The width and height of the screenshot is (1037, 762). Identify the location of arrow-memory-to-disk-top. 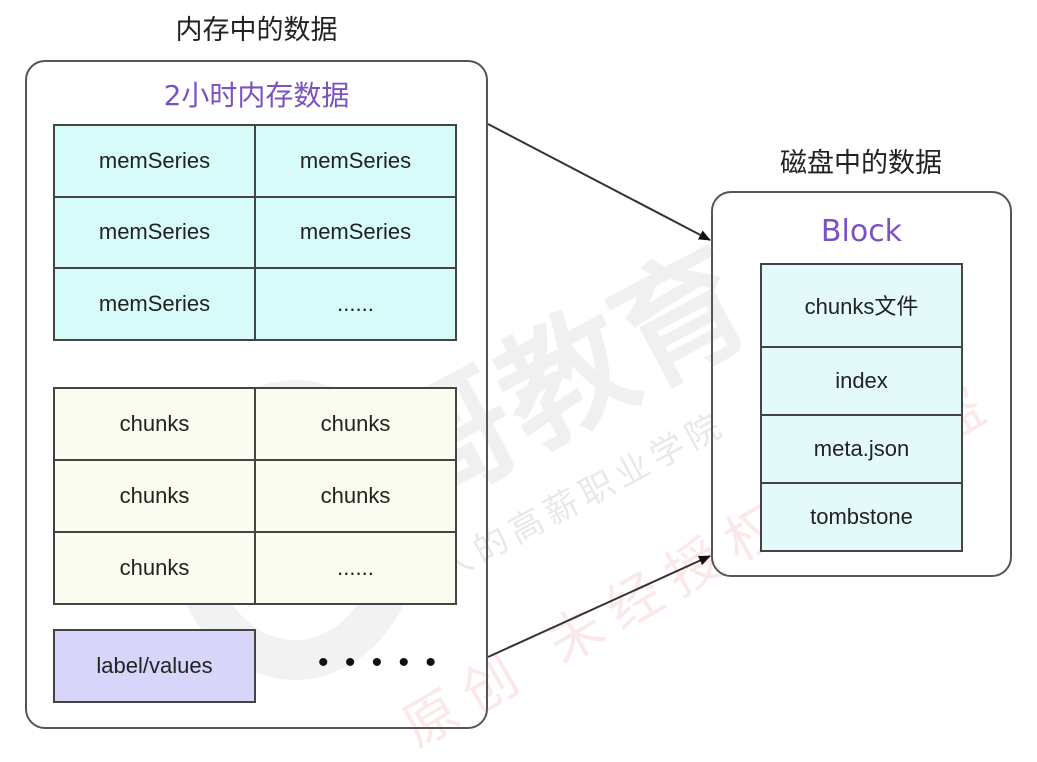
(599, 182).